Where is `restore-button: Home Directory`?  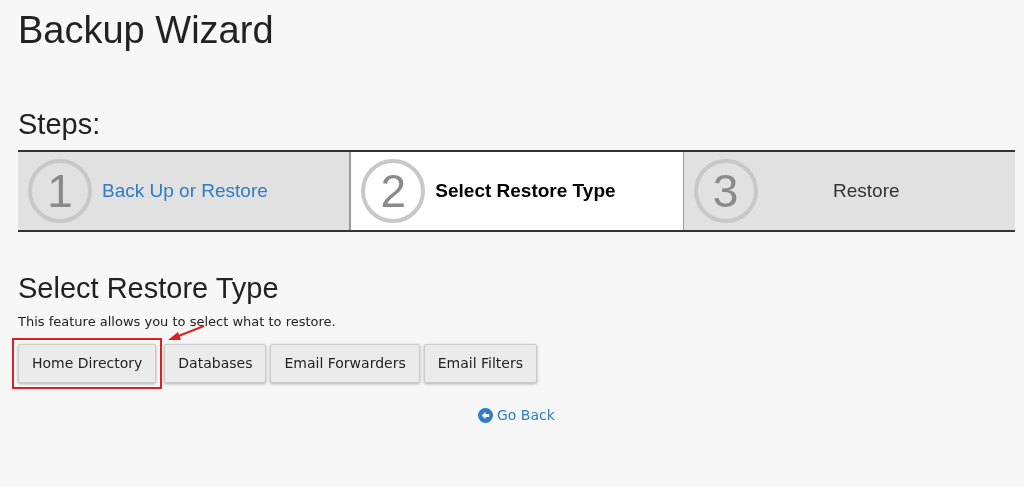
restore-button: Home Directory is located at coordinates (87, 363).